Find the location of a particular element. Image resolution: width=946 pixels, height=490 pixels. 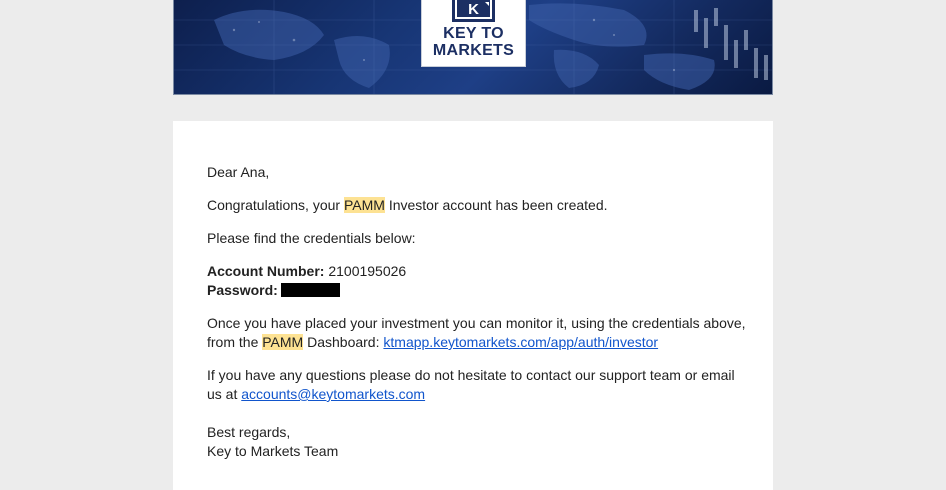

signature: Key to Markets Team is located at coordinates (273, 451).